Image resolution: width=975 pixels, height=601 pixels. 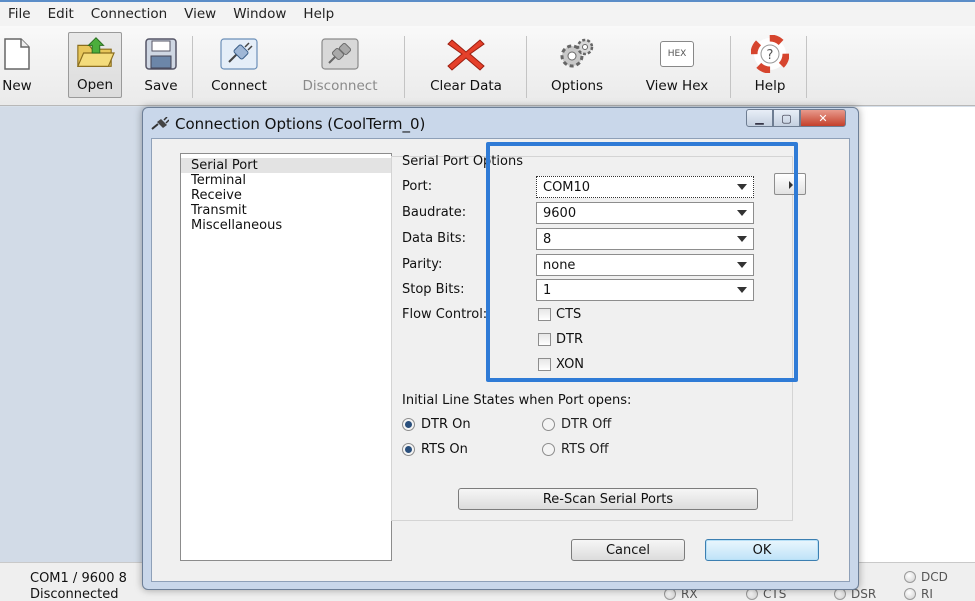 I want to click on open-button: Open, so click(x=95, y=65).